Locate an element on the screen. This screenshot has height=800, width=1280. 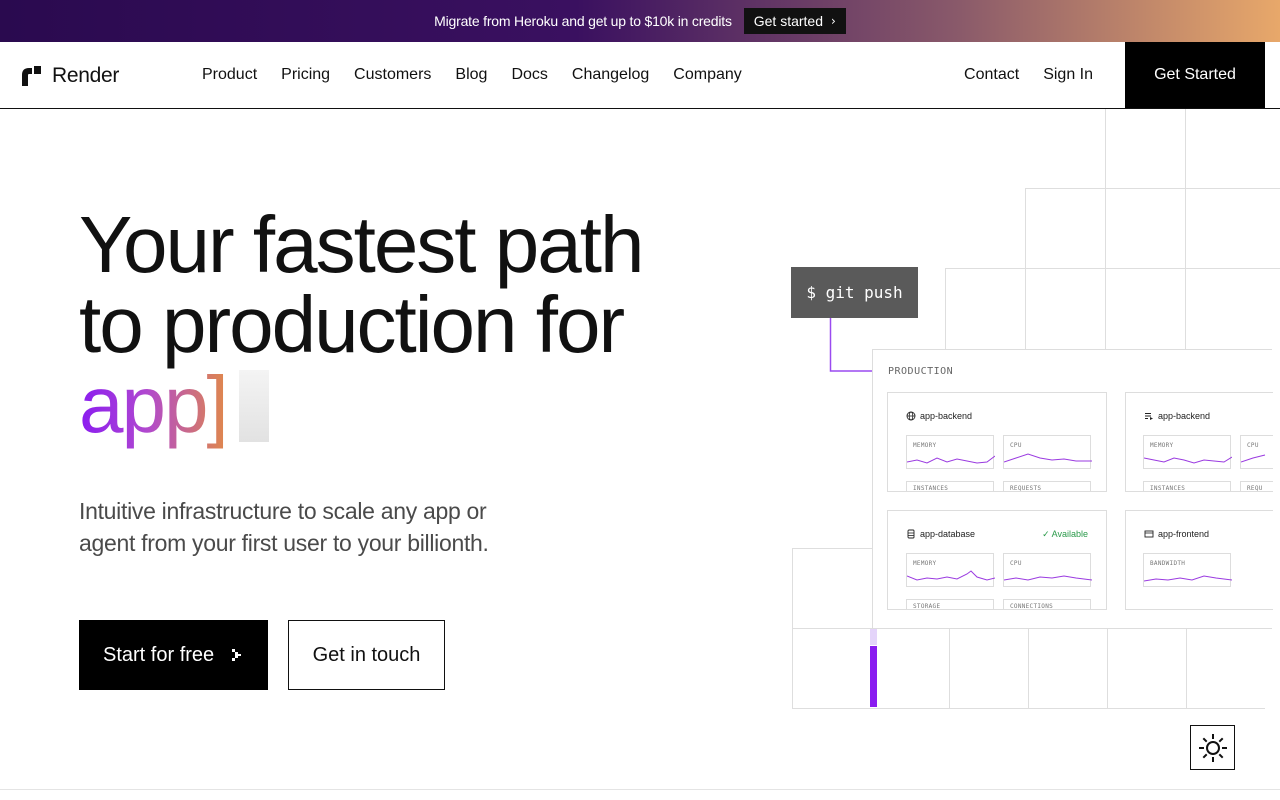
service-card-backend-2: app-backend MEMORY CPU INSTANCES REQU is located at coordinates (1199, 442).